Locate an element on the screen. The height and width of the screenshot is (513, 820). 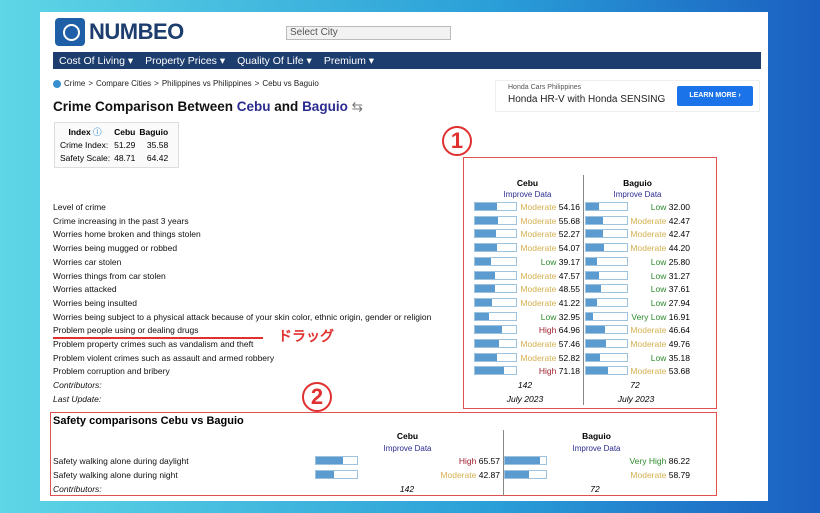
baguio-value: Moderate 58.79 is located at coordinates (645, 475).